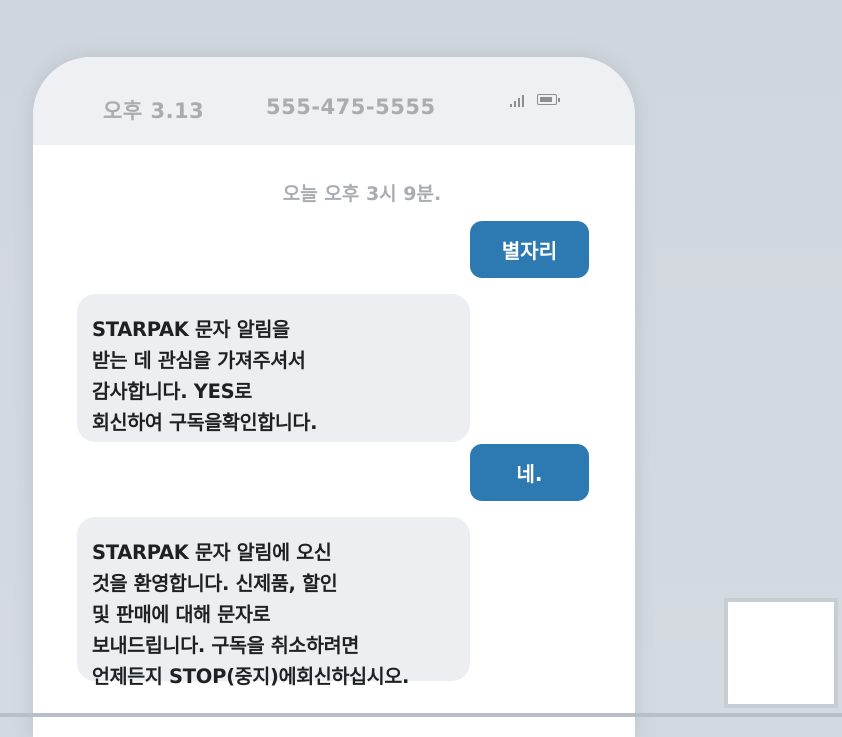 This screenshot has height=737, width=842. What do you see at coordinates (212, 552) in the screenshot?
I see `message-line: STARPAK 문자 알림에 오신` at bounding box center [212, 552].